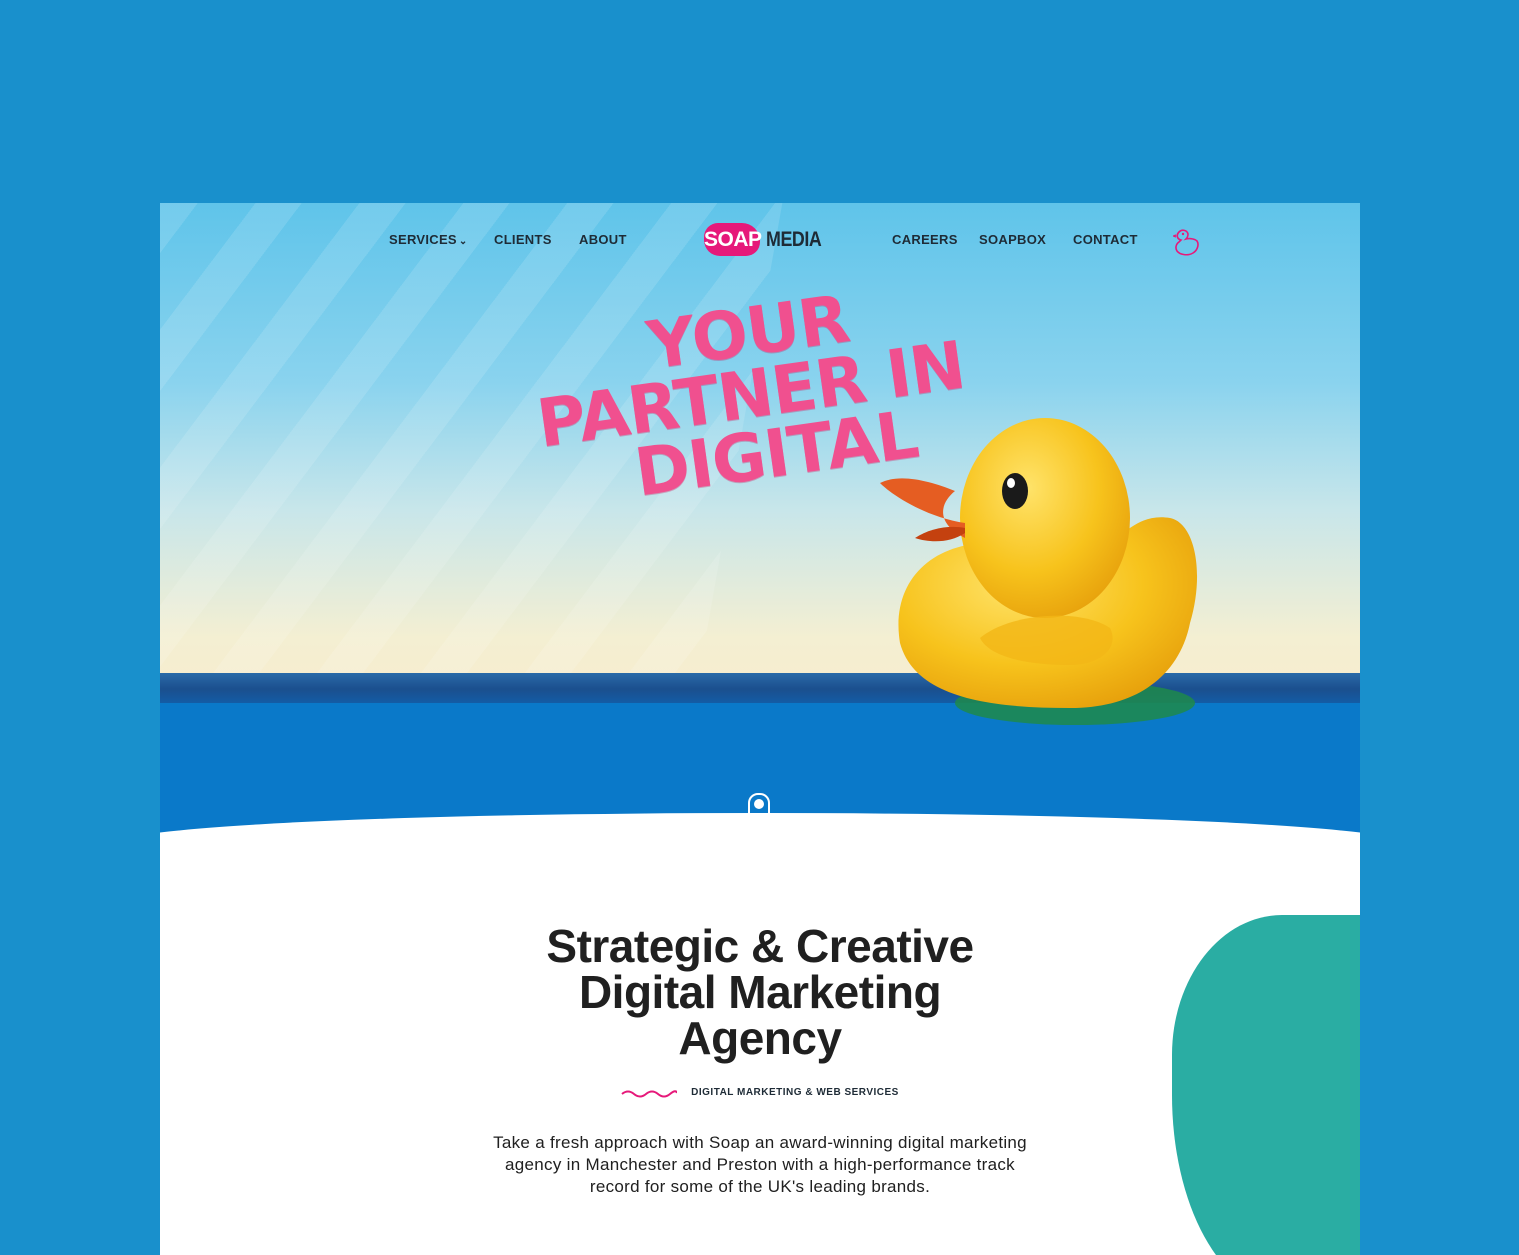 This screenshot has height=1255, width=1519. What do you see at coordinates (1039, 571) in the screenshot?
I see `rubber-duck-image` at bounding box center [1039, 571].